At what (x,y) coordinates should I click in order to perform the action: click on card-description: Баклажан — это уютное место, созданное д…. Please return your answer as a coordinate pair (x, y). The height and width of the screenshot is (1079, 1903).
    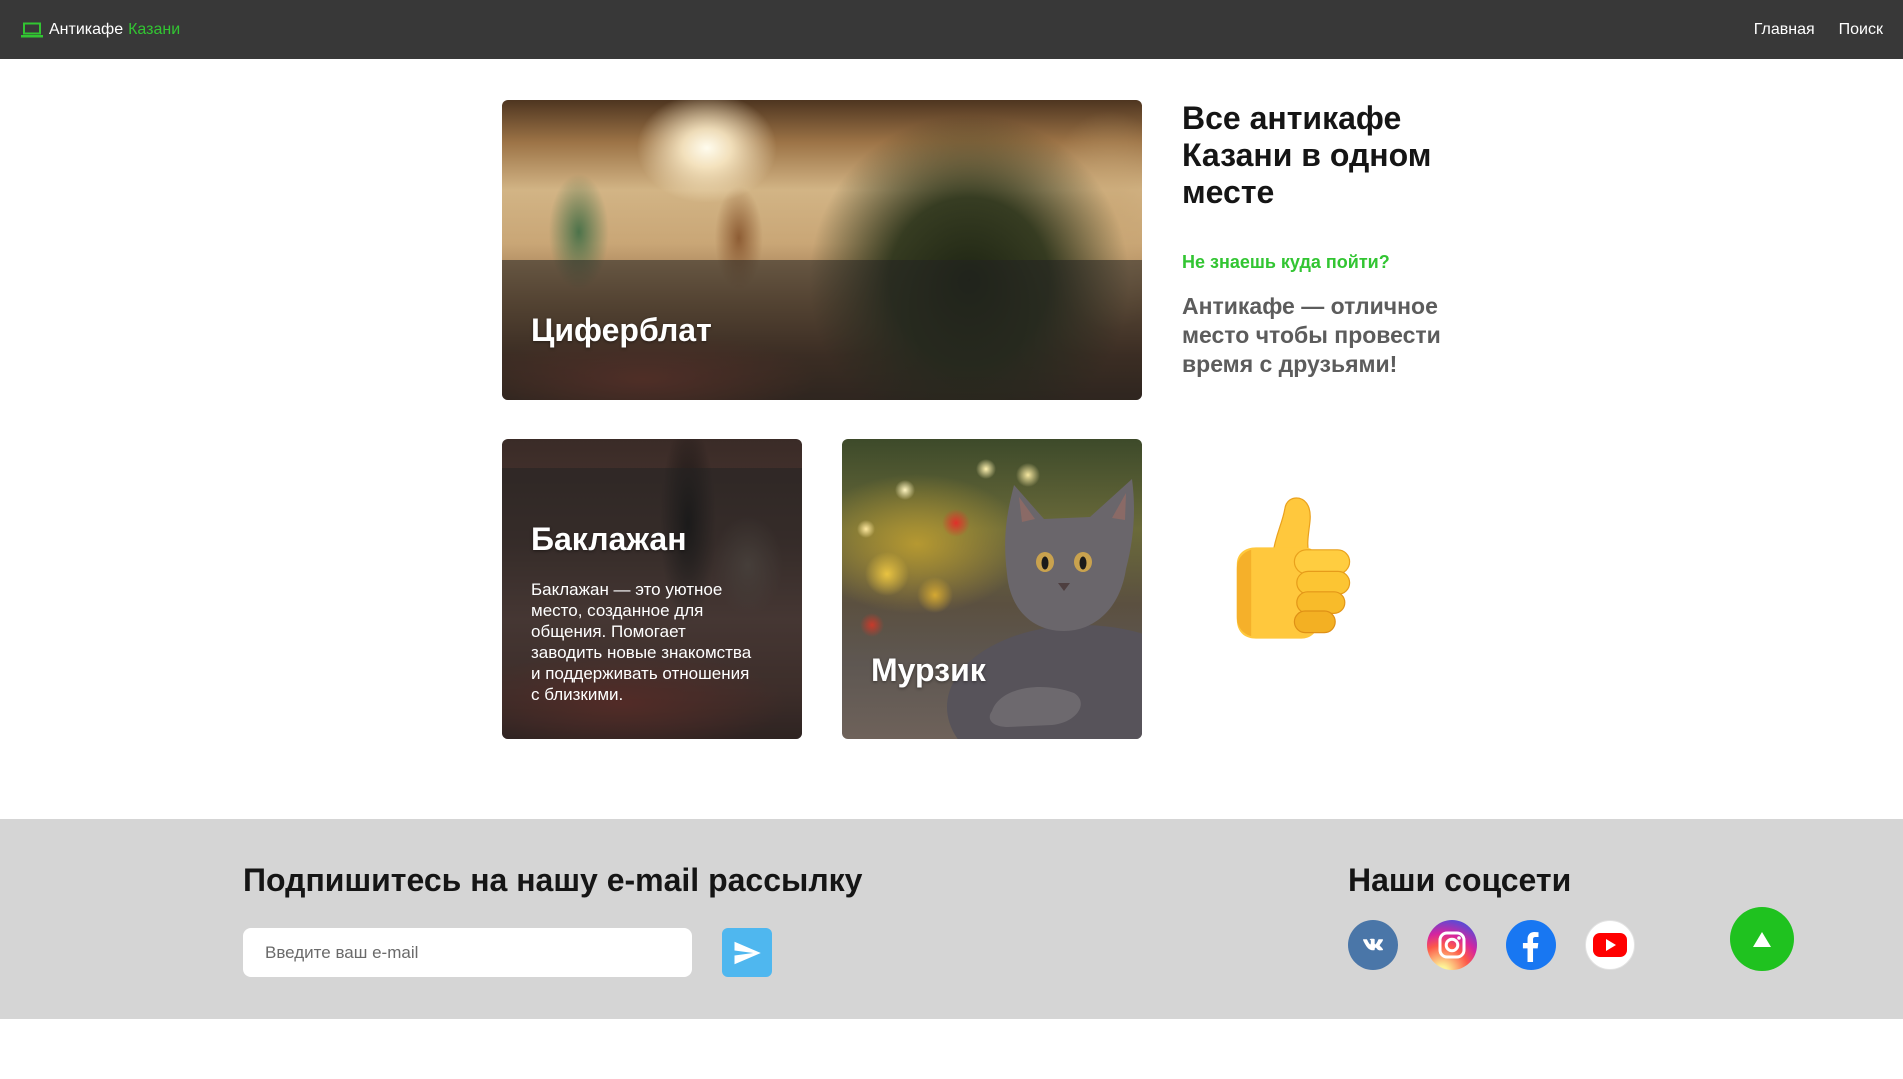
    Looking at the image, I should click on (641, 642).